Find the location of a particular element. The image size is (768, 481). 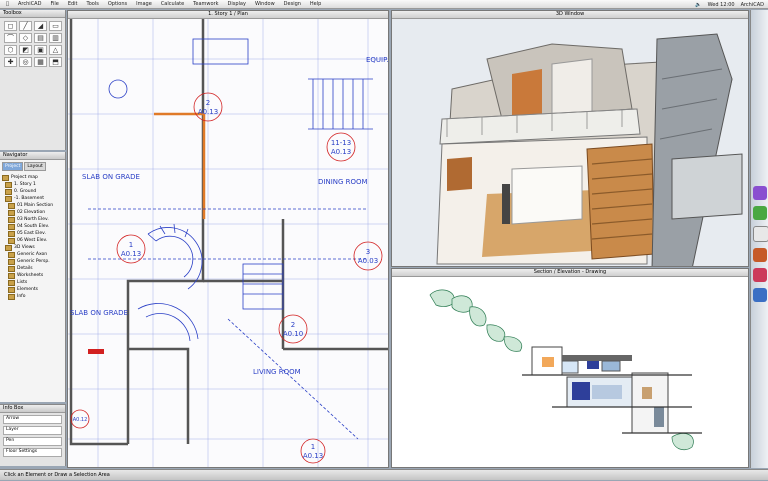

dock is located at coordinates (759, 239).